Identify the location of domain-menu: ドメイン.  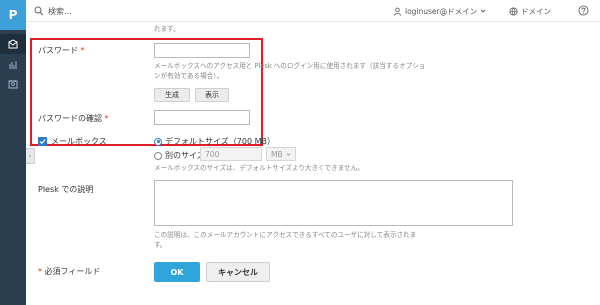
(530, 11).